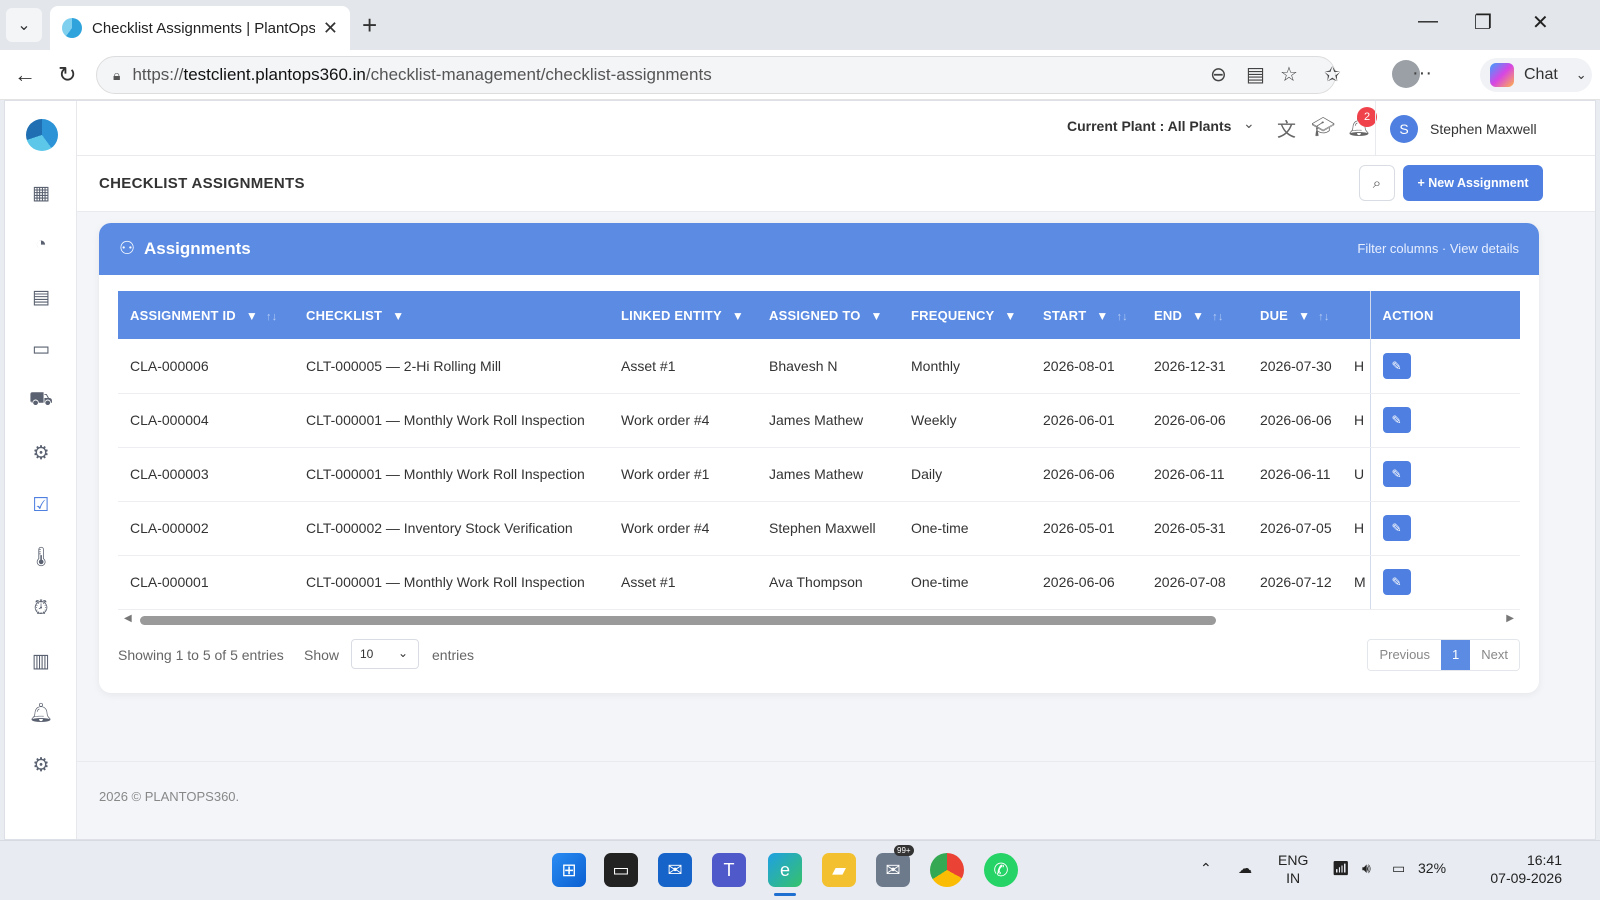  What do you see at coordinates (1456, 655) in the screenshot?
I see `page-1-button: 1` at bounding box center [1456, 655].